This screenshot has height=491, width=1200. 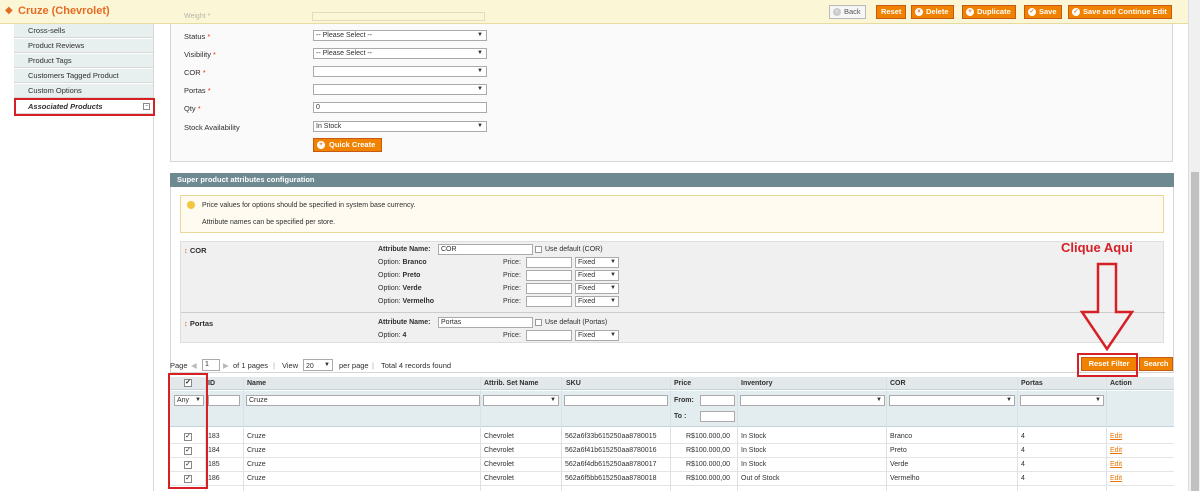 What do you see at coordinates (400, 89) in the screenshot?
I see `portas-select: ▼` at bounding box center [400, 89].